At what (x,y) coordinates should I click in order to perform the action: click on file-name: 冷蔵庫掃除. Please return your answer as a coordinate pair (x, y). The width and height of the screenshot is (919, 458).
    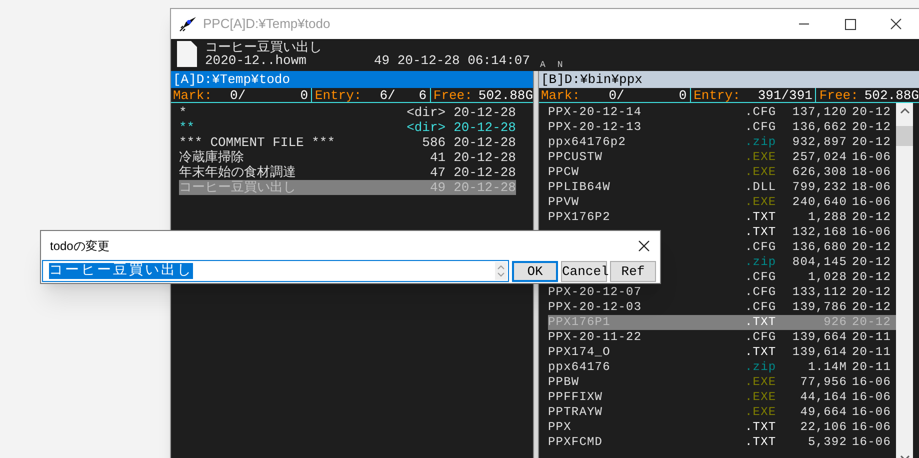
    Looking at the image, I should click on (211, 157).